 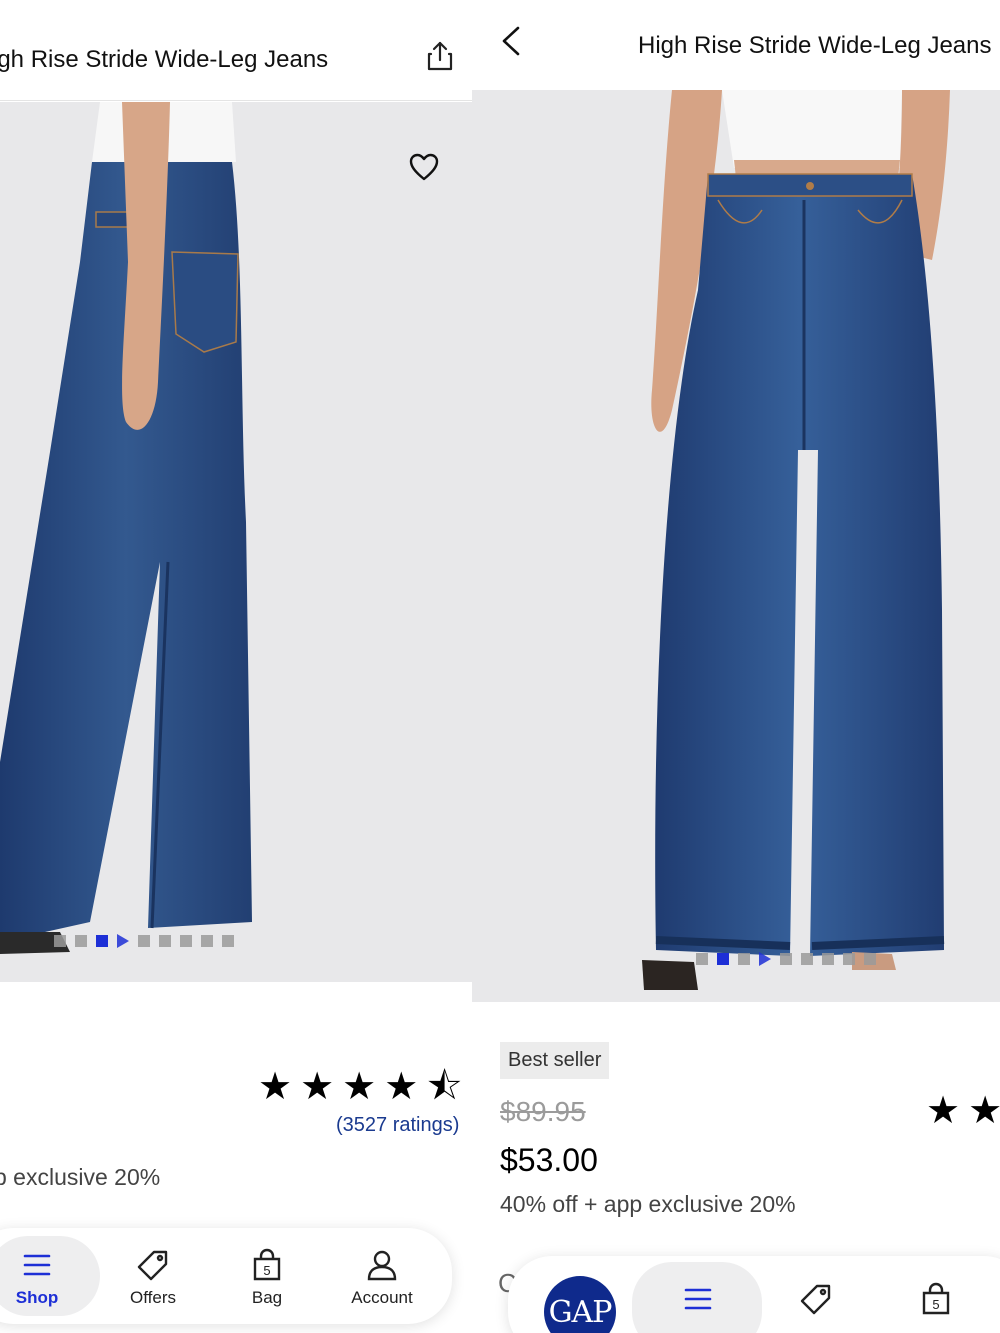 What do you see at coordinates (80, 1177) in the screenshot?
I see `promo-text: p exclusive 20%` at bounding box center [80, 1177].